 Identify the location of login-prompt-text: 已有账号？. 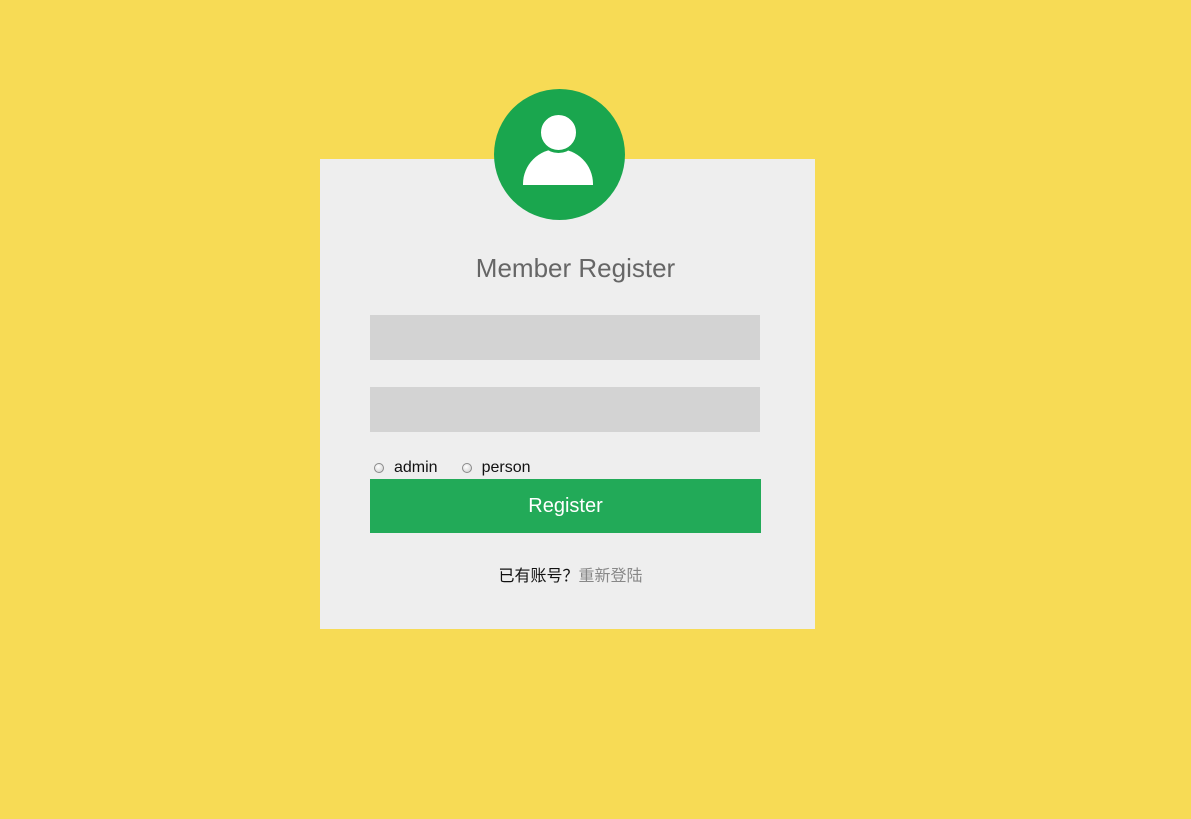
(538, 576).